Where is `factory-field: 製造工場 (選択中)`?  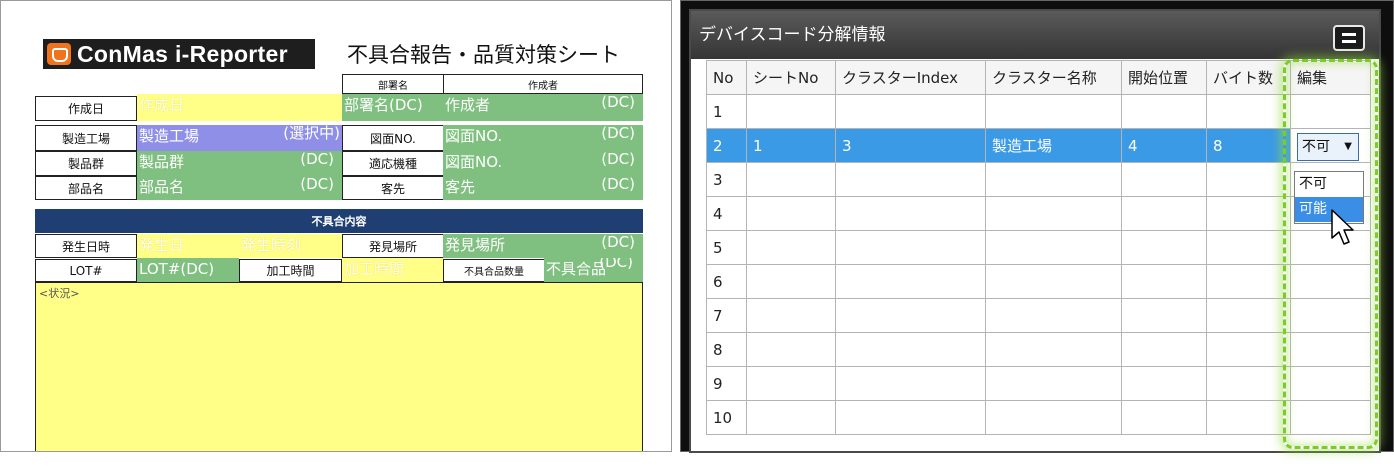 factory-field: 製造工場 (選択中) is located at coordinates (239, 138).